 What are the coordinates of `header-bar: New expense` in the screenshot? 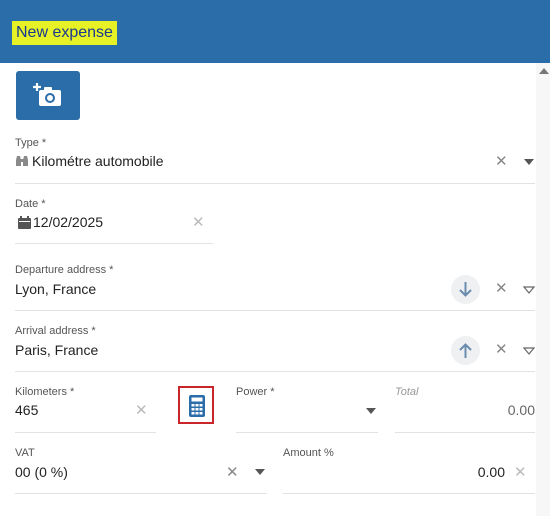 It's located at (275, 31).